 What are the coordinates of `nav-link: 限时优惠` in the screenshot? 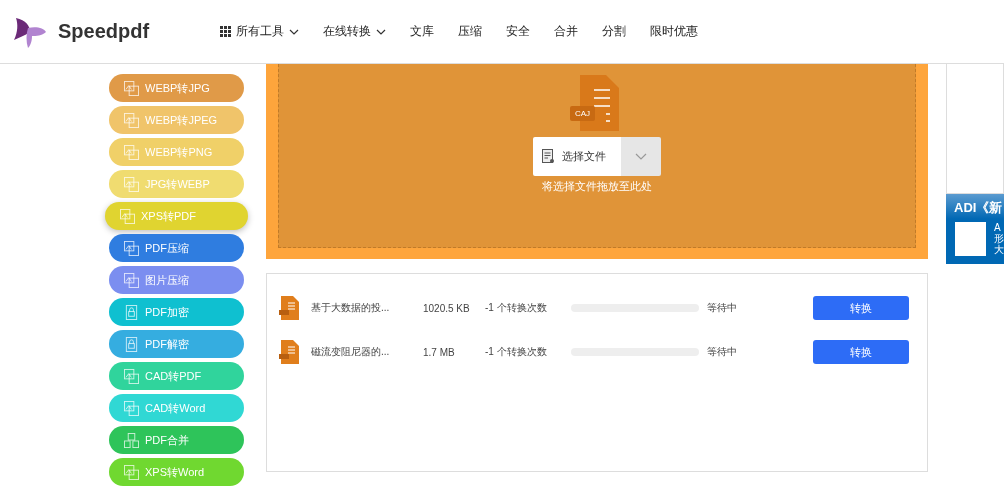 It's located at (674, 31).